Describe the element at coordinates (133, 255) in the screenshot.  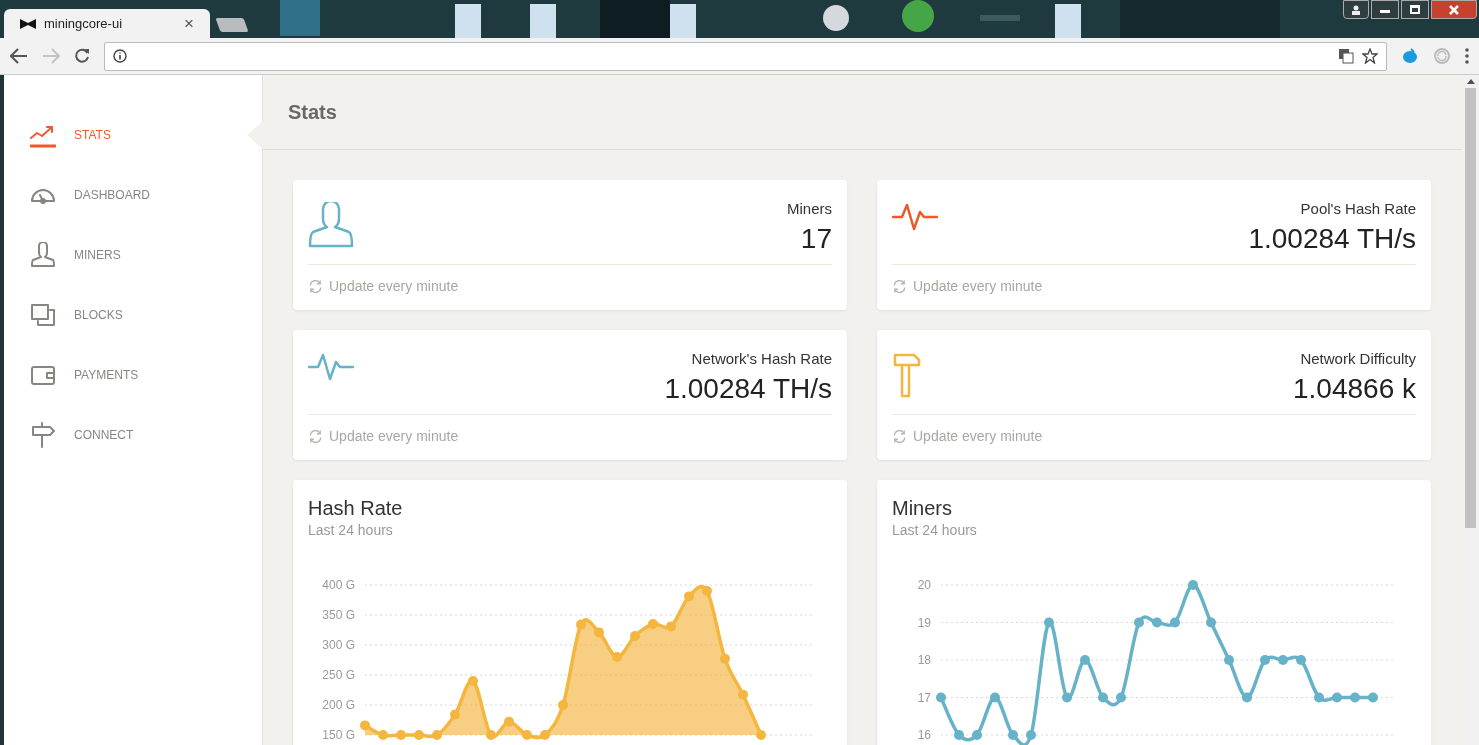
I see `sidebar-item: MINERS` at that location.